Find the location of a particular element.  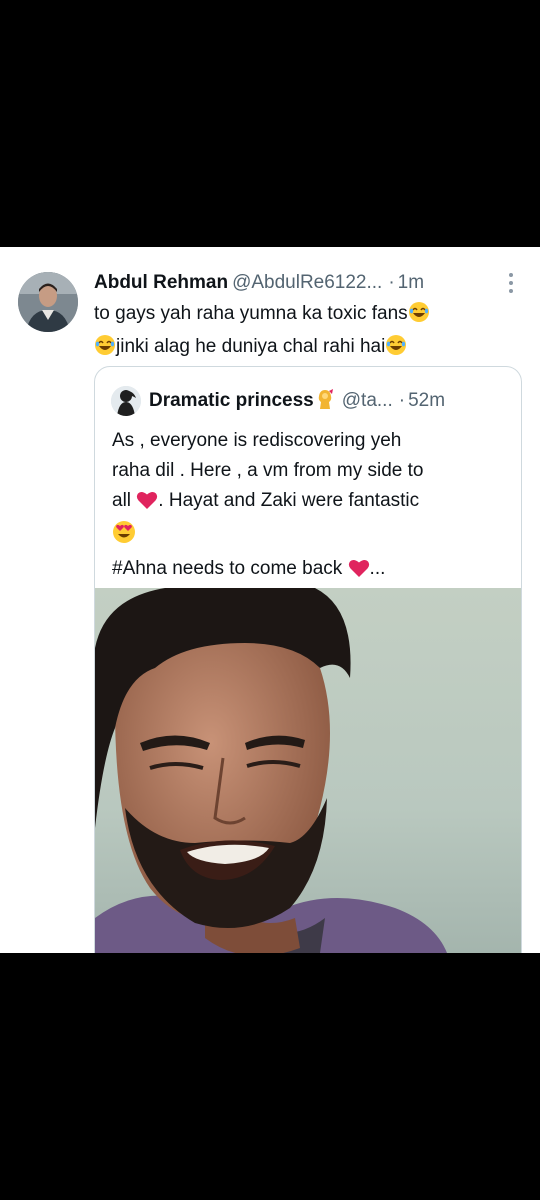

heart-eyes-emoji-icon is located at coordinates (124, 537).